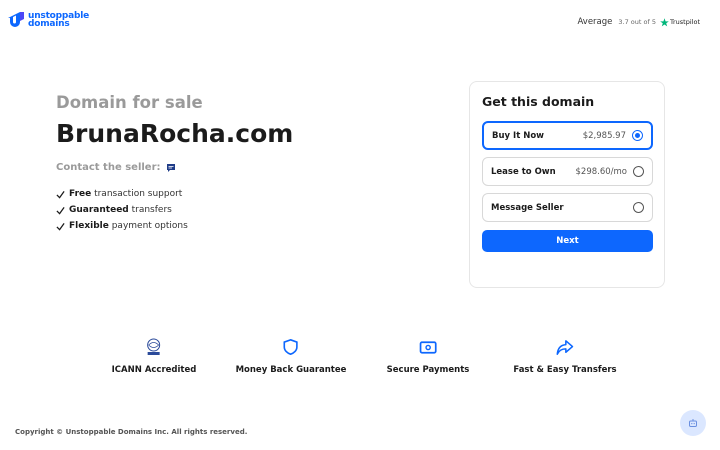 The image size is (720, 450). Describe the element at coordinates (601, 171) in the screenshot. I see `option-price: $298.60/mo` at that location.